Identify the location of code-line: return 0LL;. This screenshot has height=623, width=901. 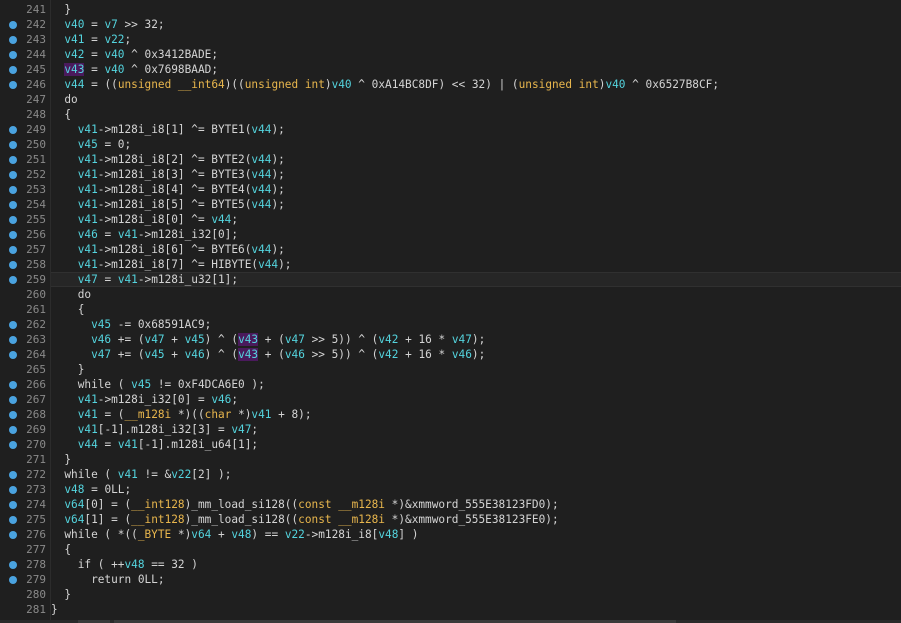
(476, 579).